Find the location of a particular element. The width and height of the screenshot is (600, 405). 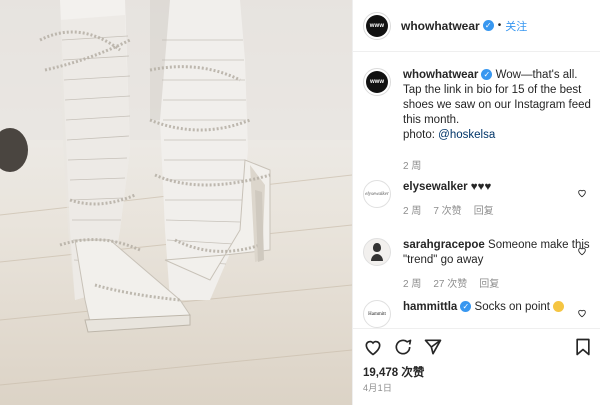

comment-item: elysewalker elysewalker ♥♥♥ 2 周 7 次赞 回复 is located at coordinates (477, 199).